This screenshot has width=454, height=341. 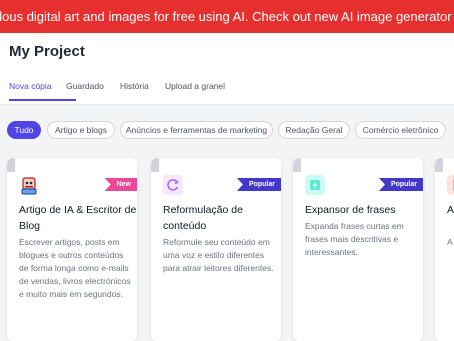 I want to click on filter-artigo-blogs: Artigo e blogs, so click(x=81, y=130).